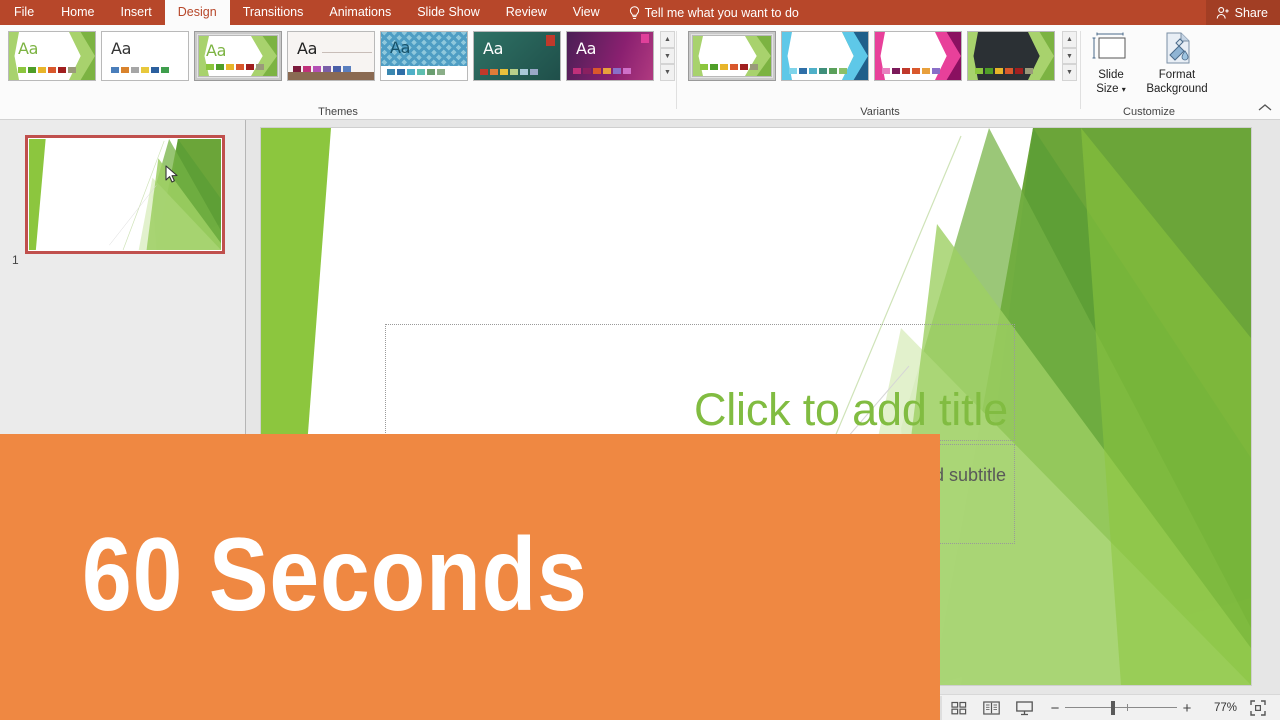 The height and width of the screenshot is (720, 1280). Describe the element at coordinates (1055, 708) in the screenshot. I see `zoom-out-button: −` at that location.